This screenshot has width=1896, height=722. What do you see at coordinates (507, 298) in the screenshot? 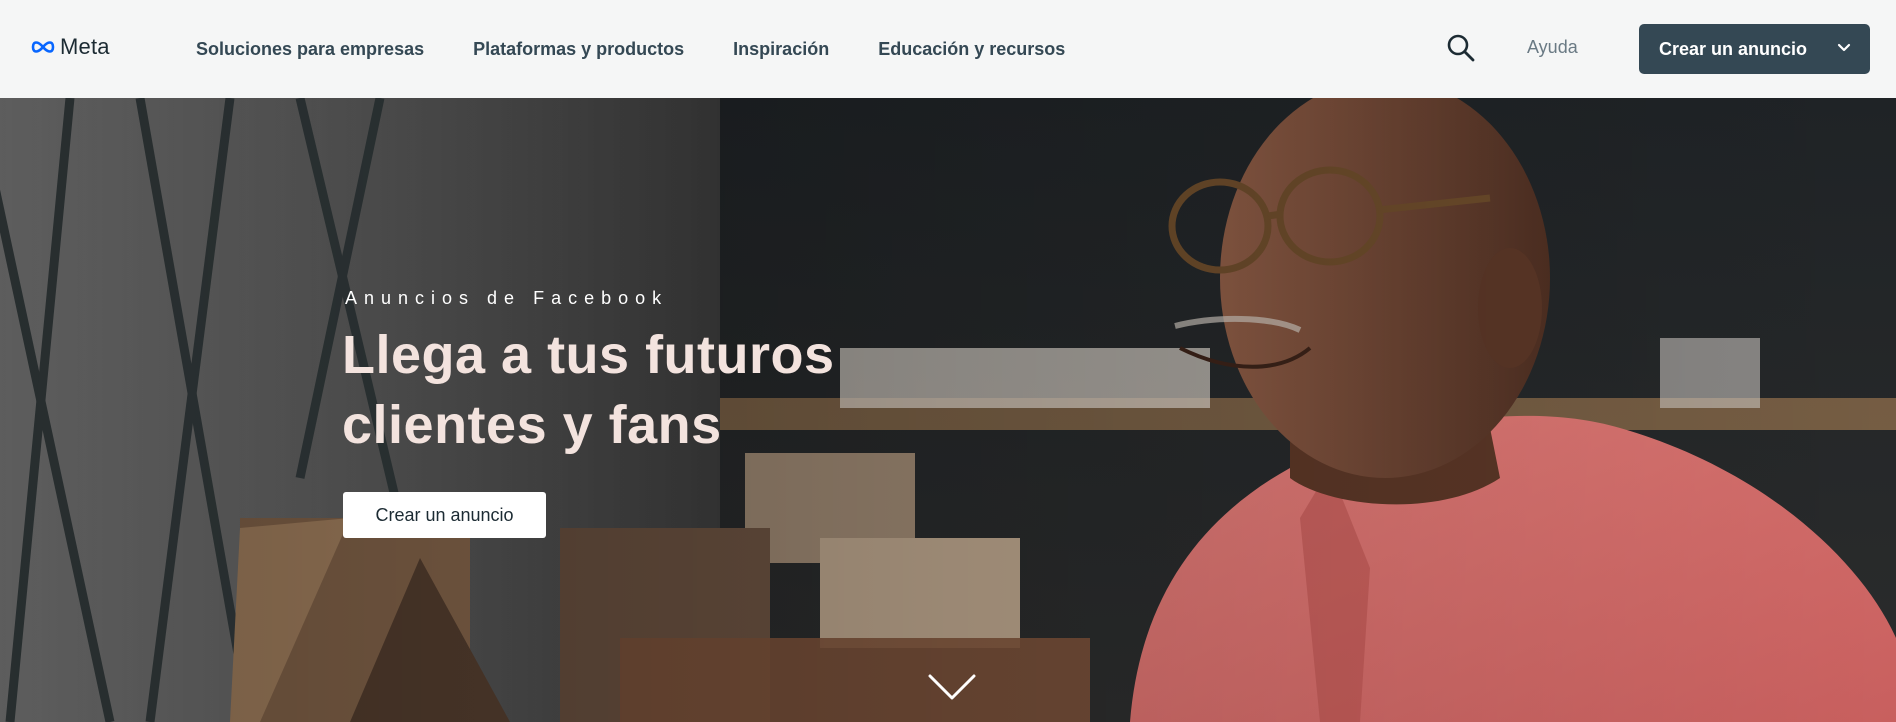
I see `hero-eyebrow: Anuncios de Facebook` at bounding box center [507, 298].